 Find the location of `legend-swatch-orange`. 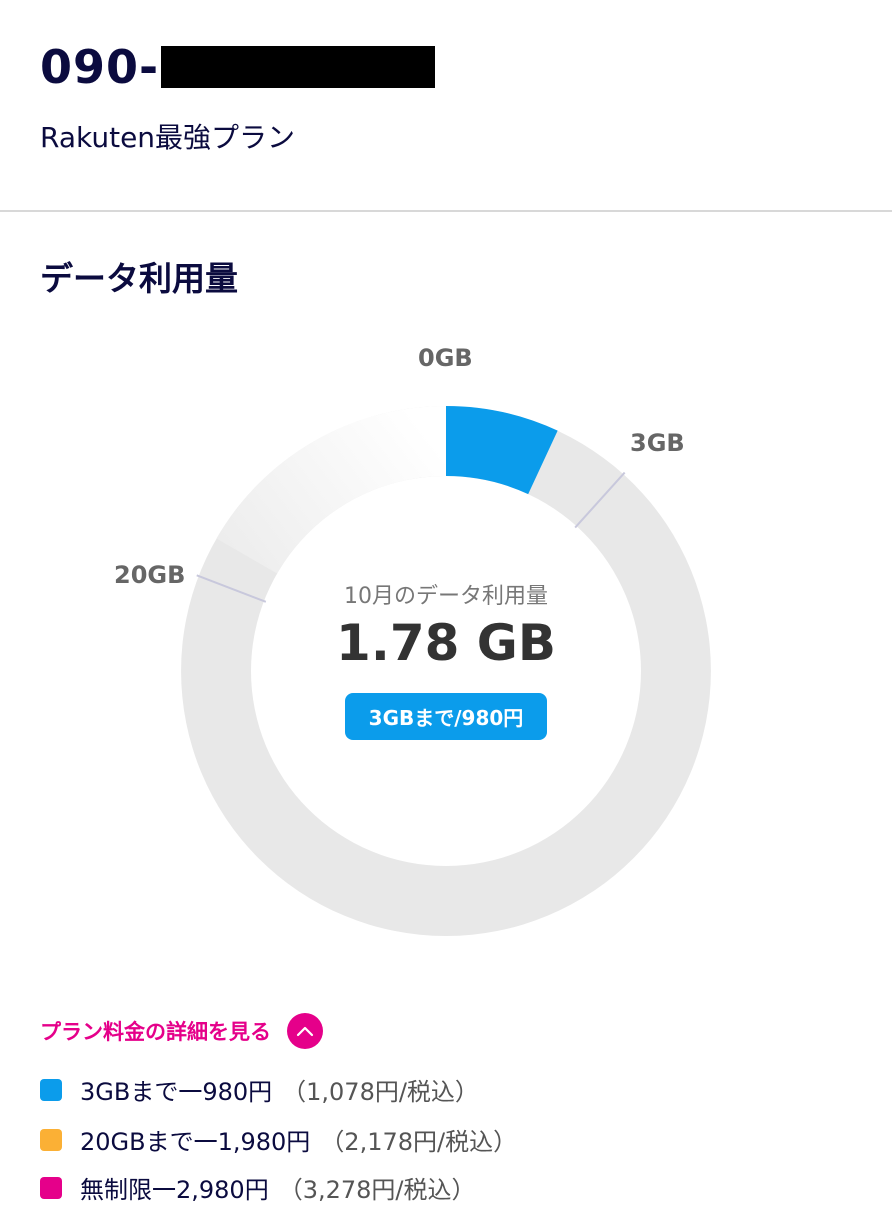

legend-swatch-orange is located at coordinates (51, 1139).